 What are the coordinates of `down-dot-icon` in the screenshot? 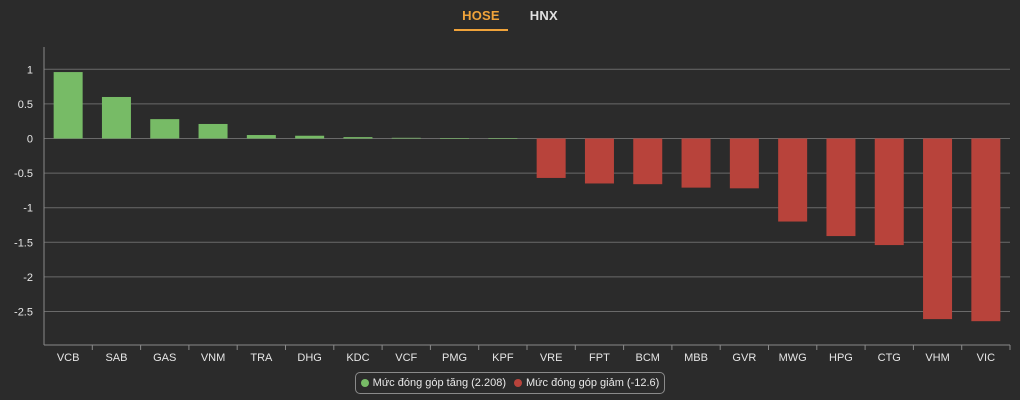 It's located at (518, 383).